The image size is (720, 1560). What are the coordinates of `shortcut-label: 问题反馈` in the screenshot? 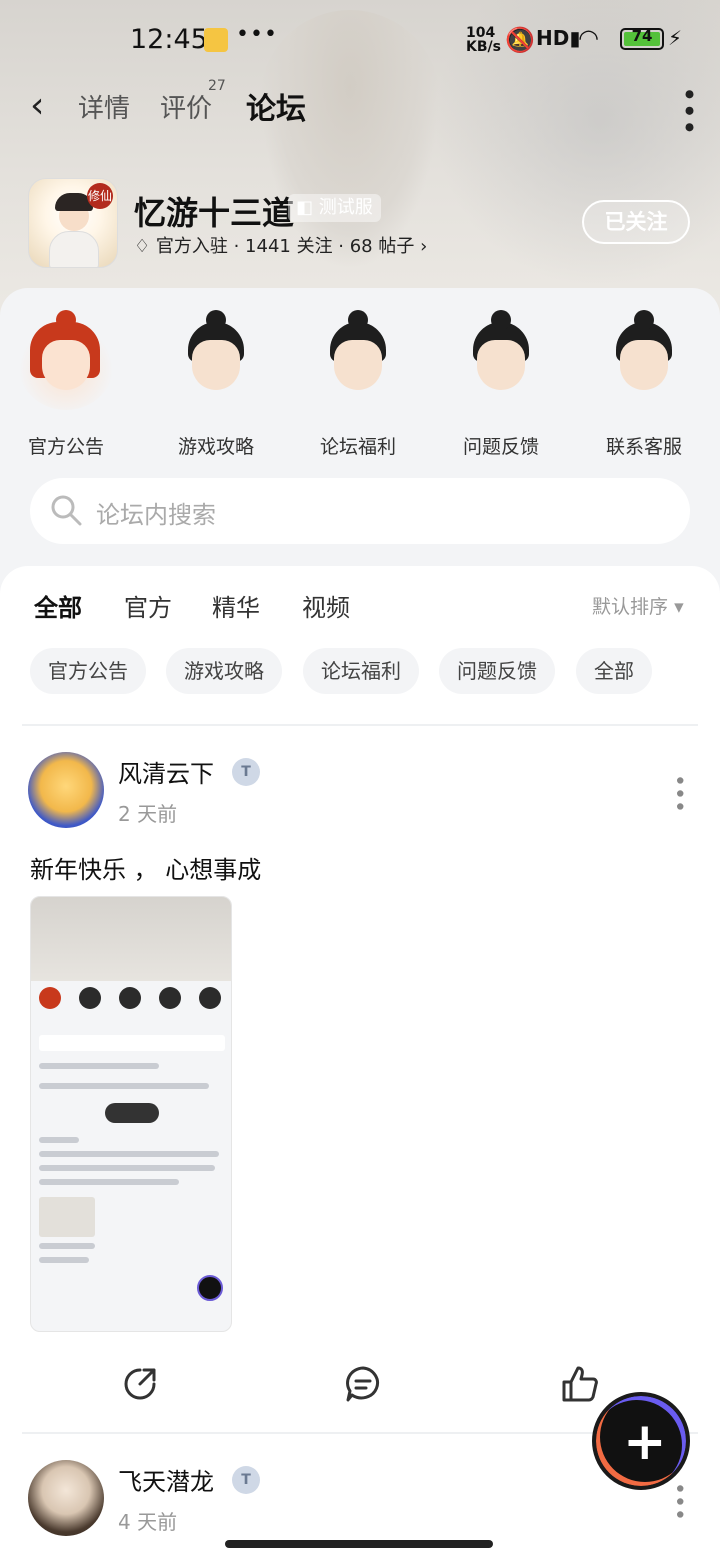 It's located at (500, 447).